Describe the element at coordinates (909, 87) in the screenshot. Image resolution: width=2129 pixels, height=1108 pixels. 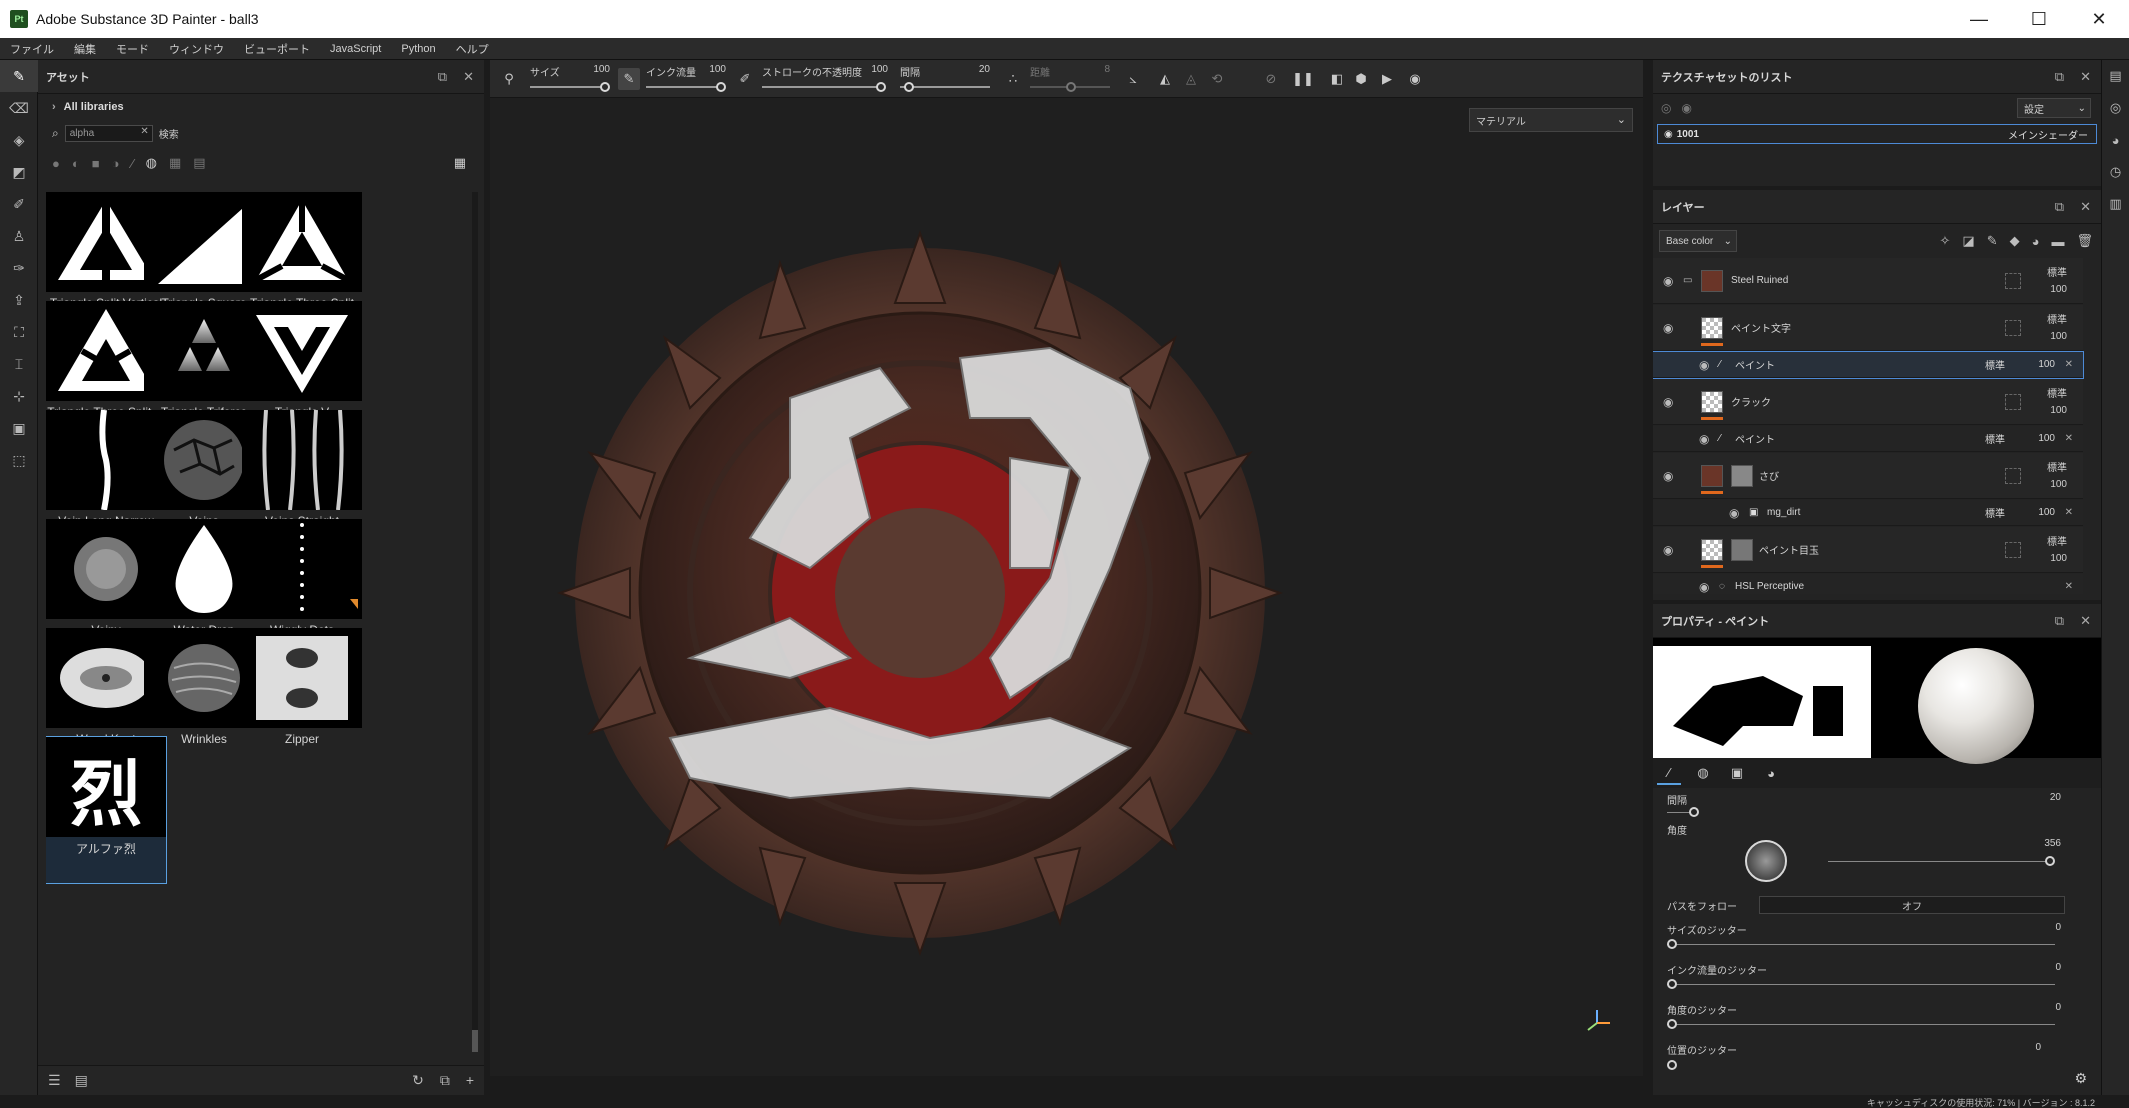
I see `spacing-handle` at that location.